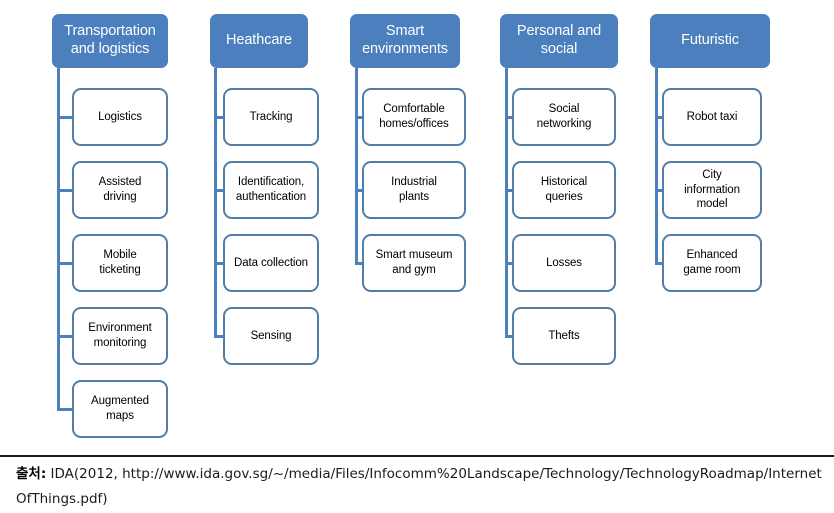 The width and height of the screenshot is (834, 513). I want to click on node-personal-and-social-3: Thefts, so click(564, 336).